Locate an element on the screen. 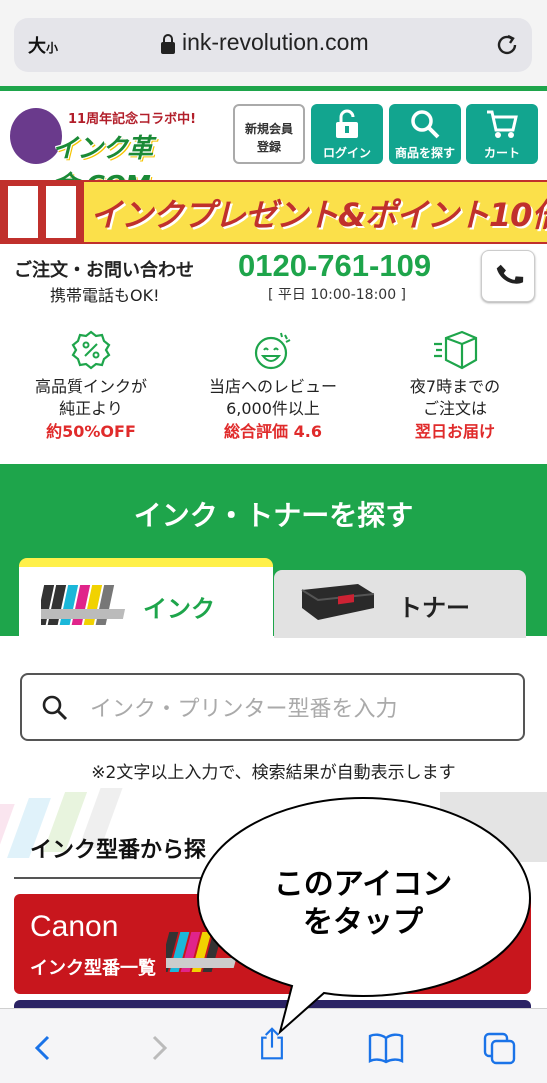  phone-number: 0120-761-109 is located at coordinates (334, 266).